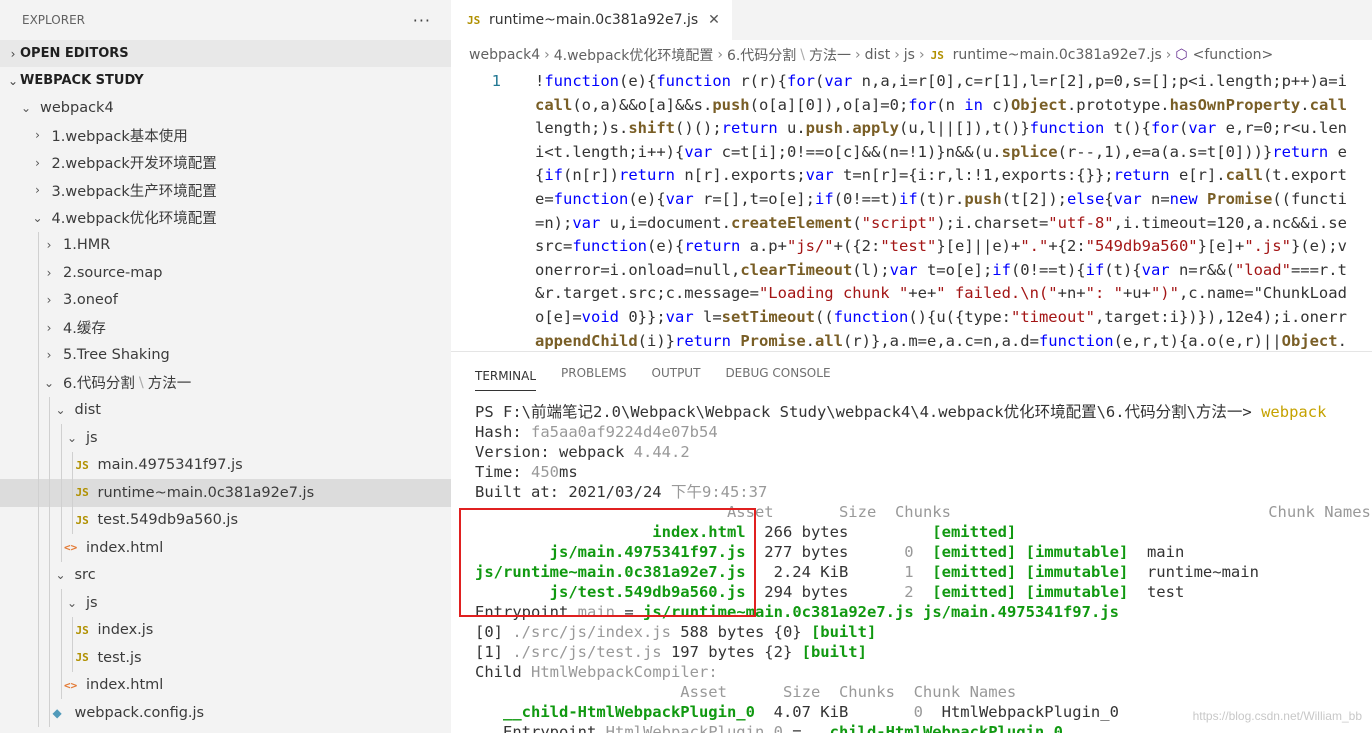 The image size is (1372, 733). What do you see at coordinates (225, 163) in the screenshot?
I see `tree-item: › 2.webpack开发环境配置` at bounding box center [225, 163].